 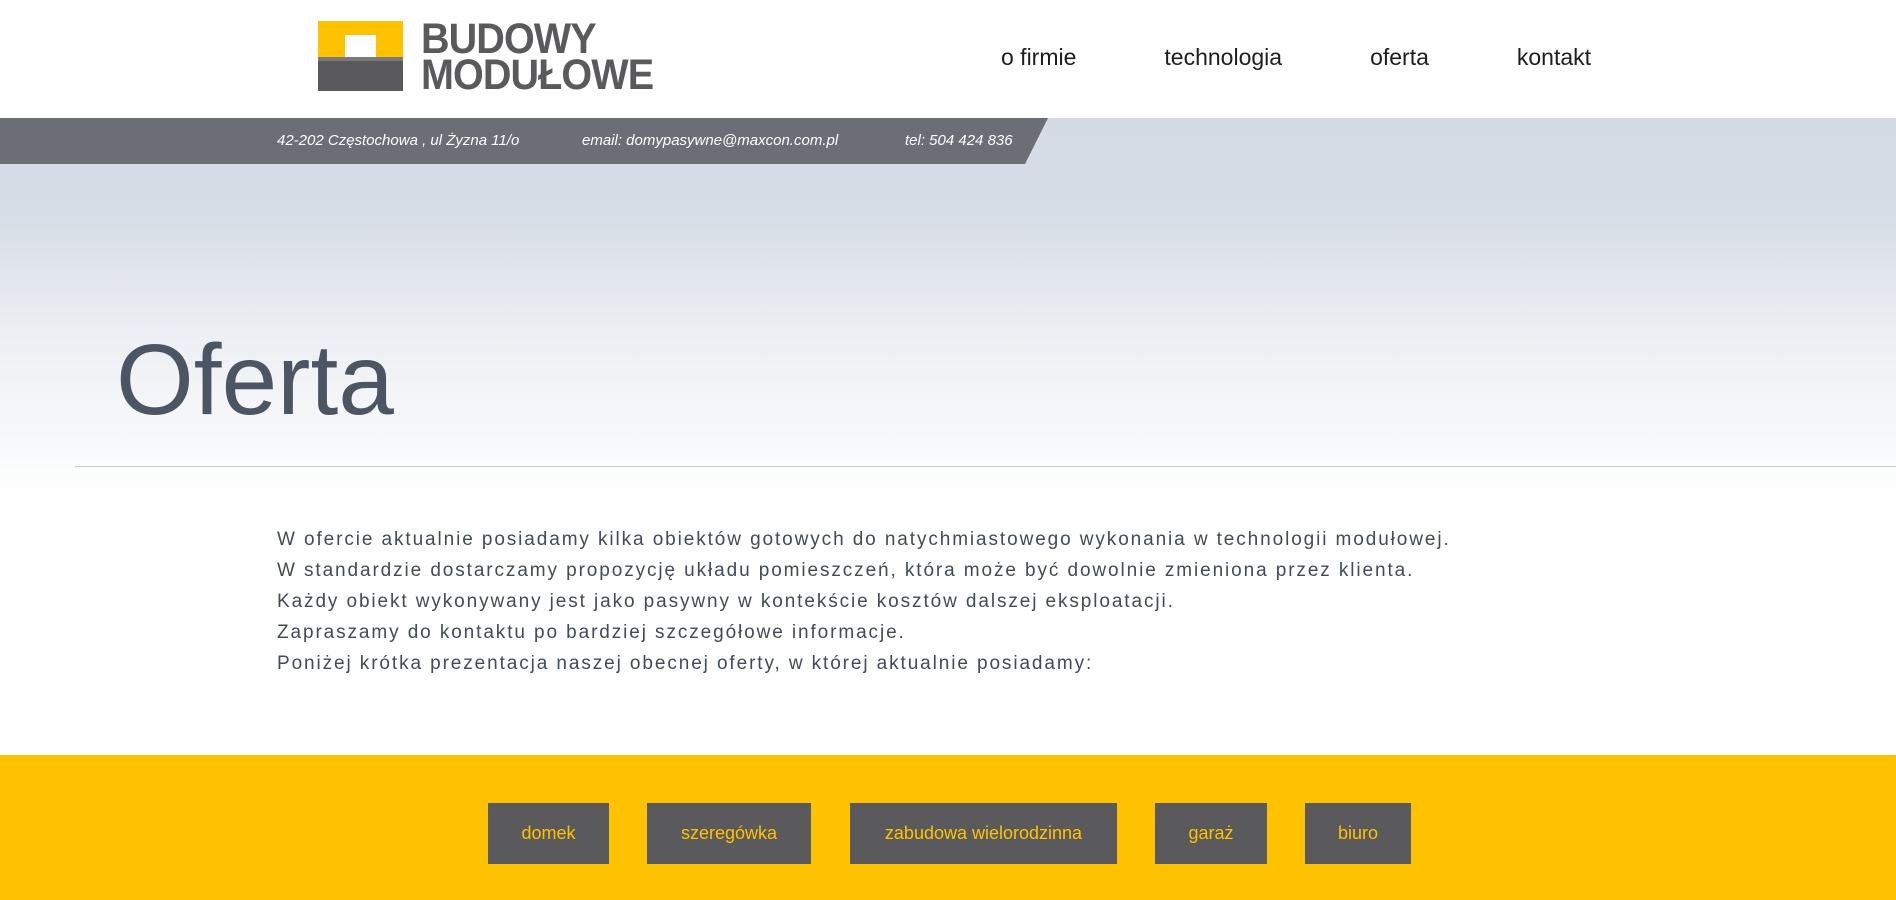 I want to click on nav-item-o-firmie: o firmie, so click(x=1038, y=57).